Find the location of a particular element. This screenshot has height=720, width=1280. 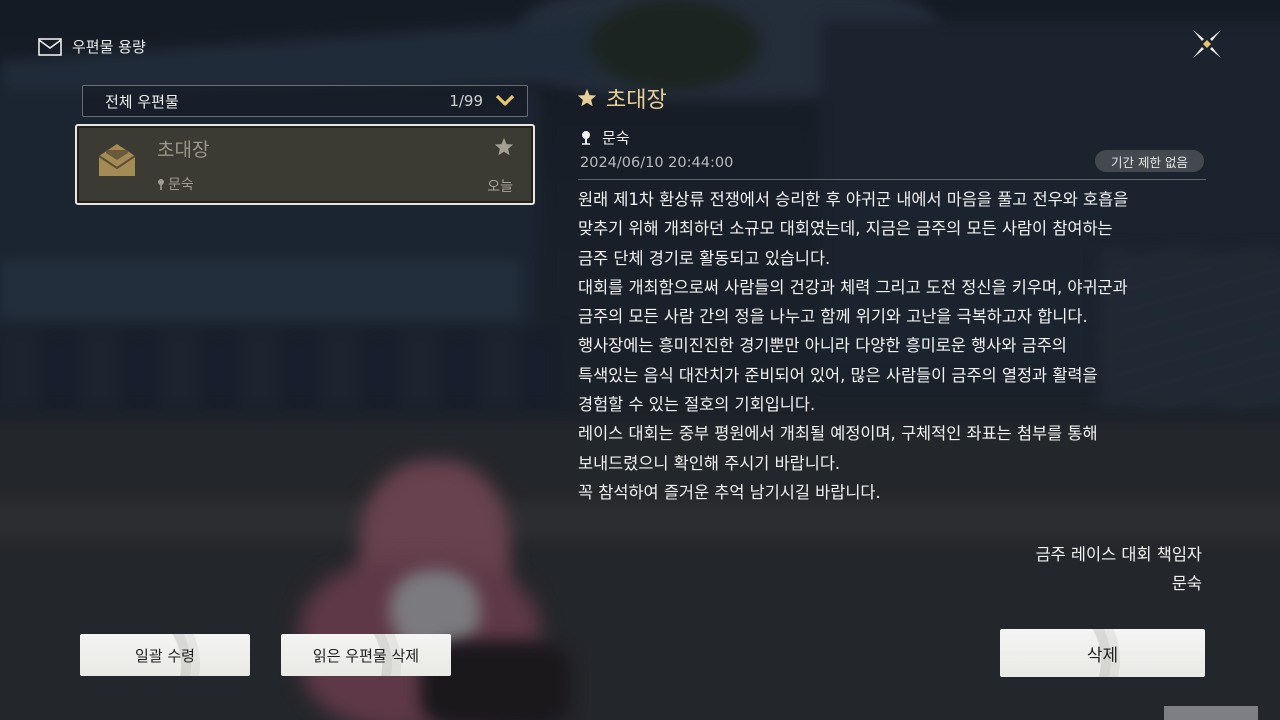

close-button is located at coordinates (1207, 44).